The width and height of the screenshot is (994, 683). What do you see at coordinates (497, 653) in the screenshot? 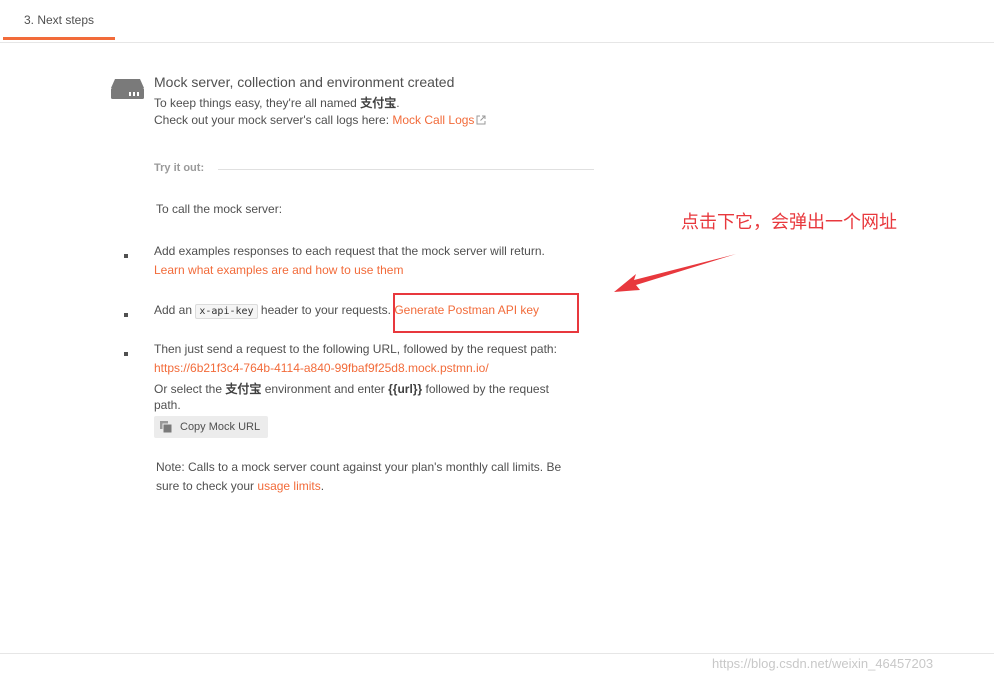
I see `footer-divider` at bounding box center [497, 653].